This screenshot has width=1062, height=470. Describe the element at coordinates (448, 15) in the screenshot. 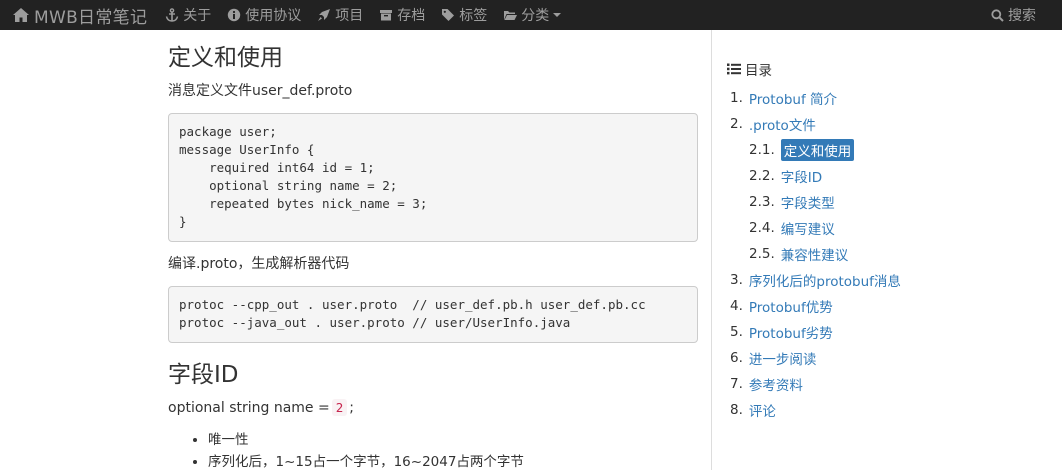

I see `tag-icon` at that location.